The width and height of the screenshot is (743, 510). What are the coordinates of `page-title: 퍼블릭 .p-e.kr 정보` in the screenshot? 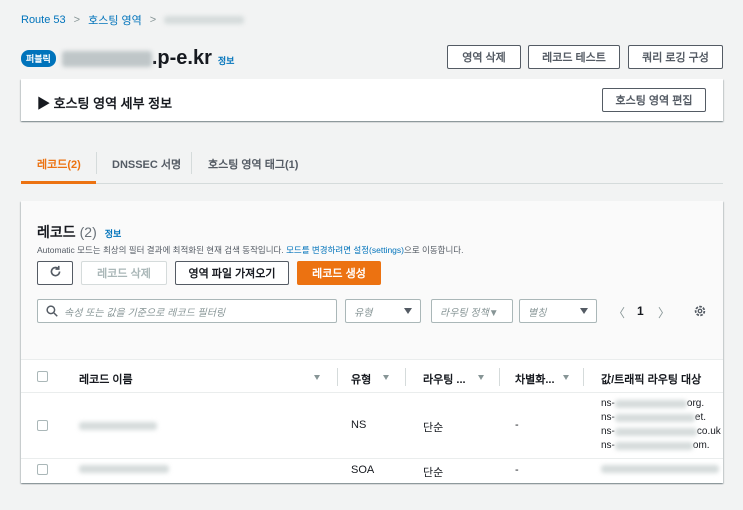 It's located at (127, 58).